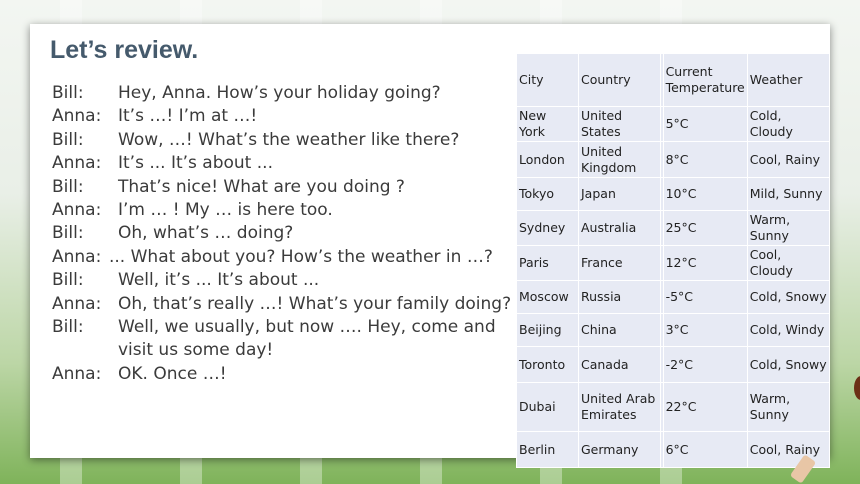 Image resolution: width=860 pixels, height=484 pixels. I want to click on cell-country: China, so click(619, 330).